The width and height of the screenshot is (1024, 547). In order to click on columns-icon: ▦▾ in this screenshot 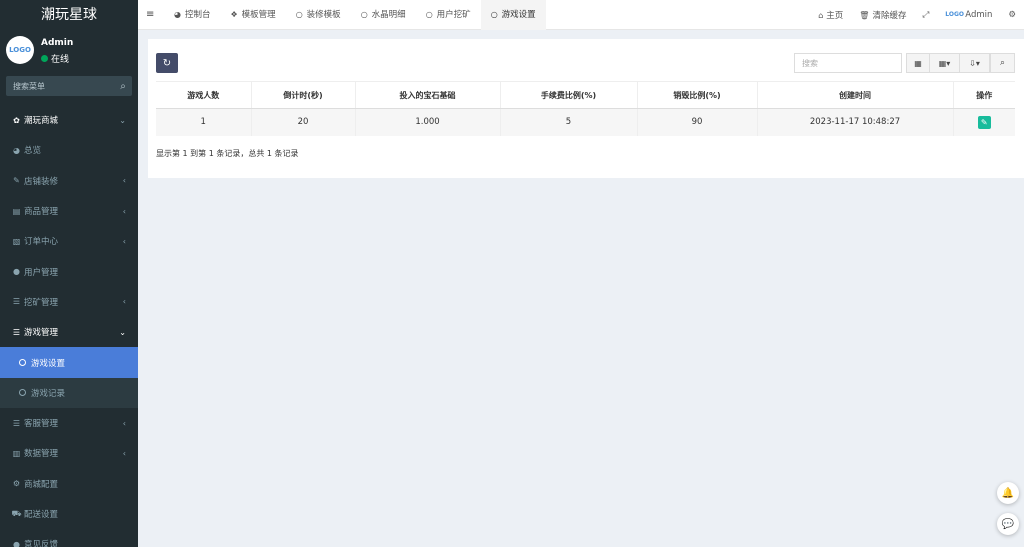, I will do `click(944, 63)`.